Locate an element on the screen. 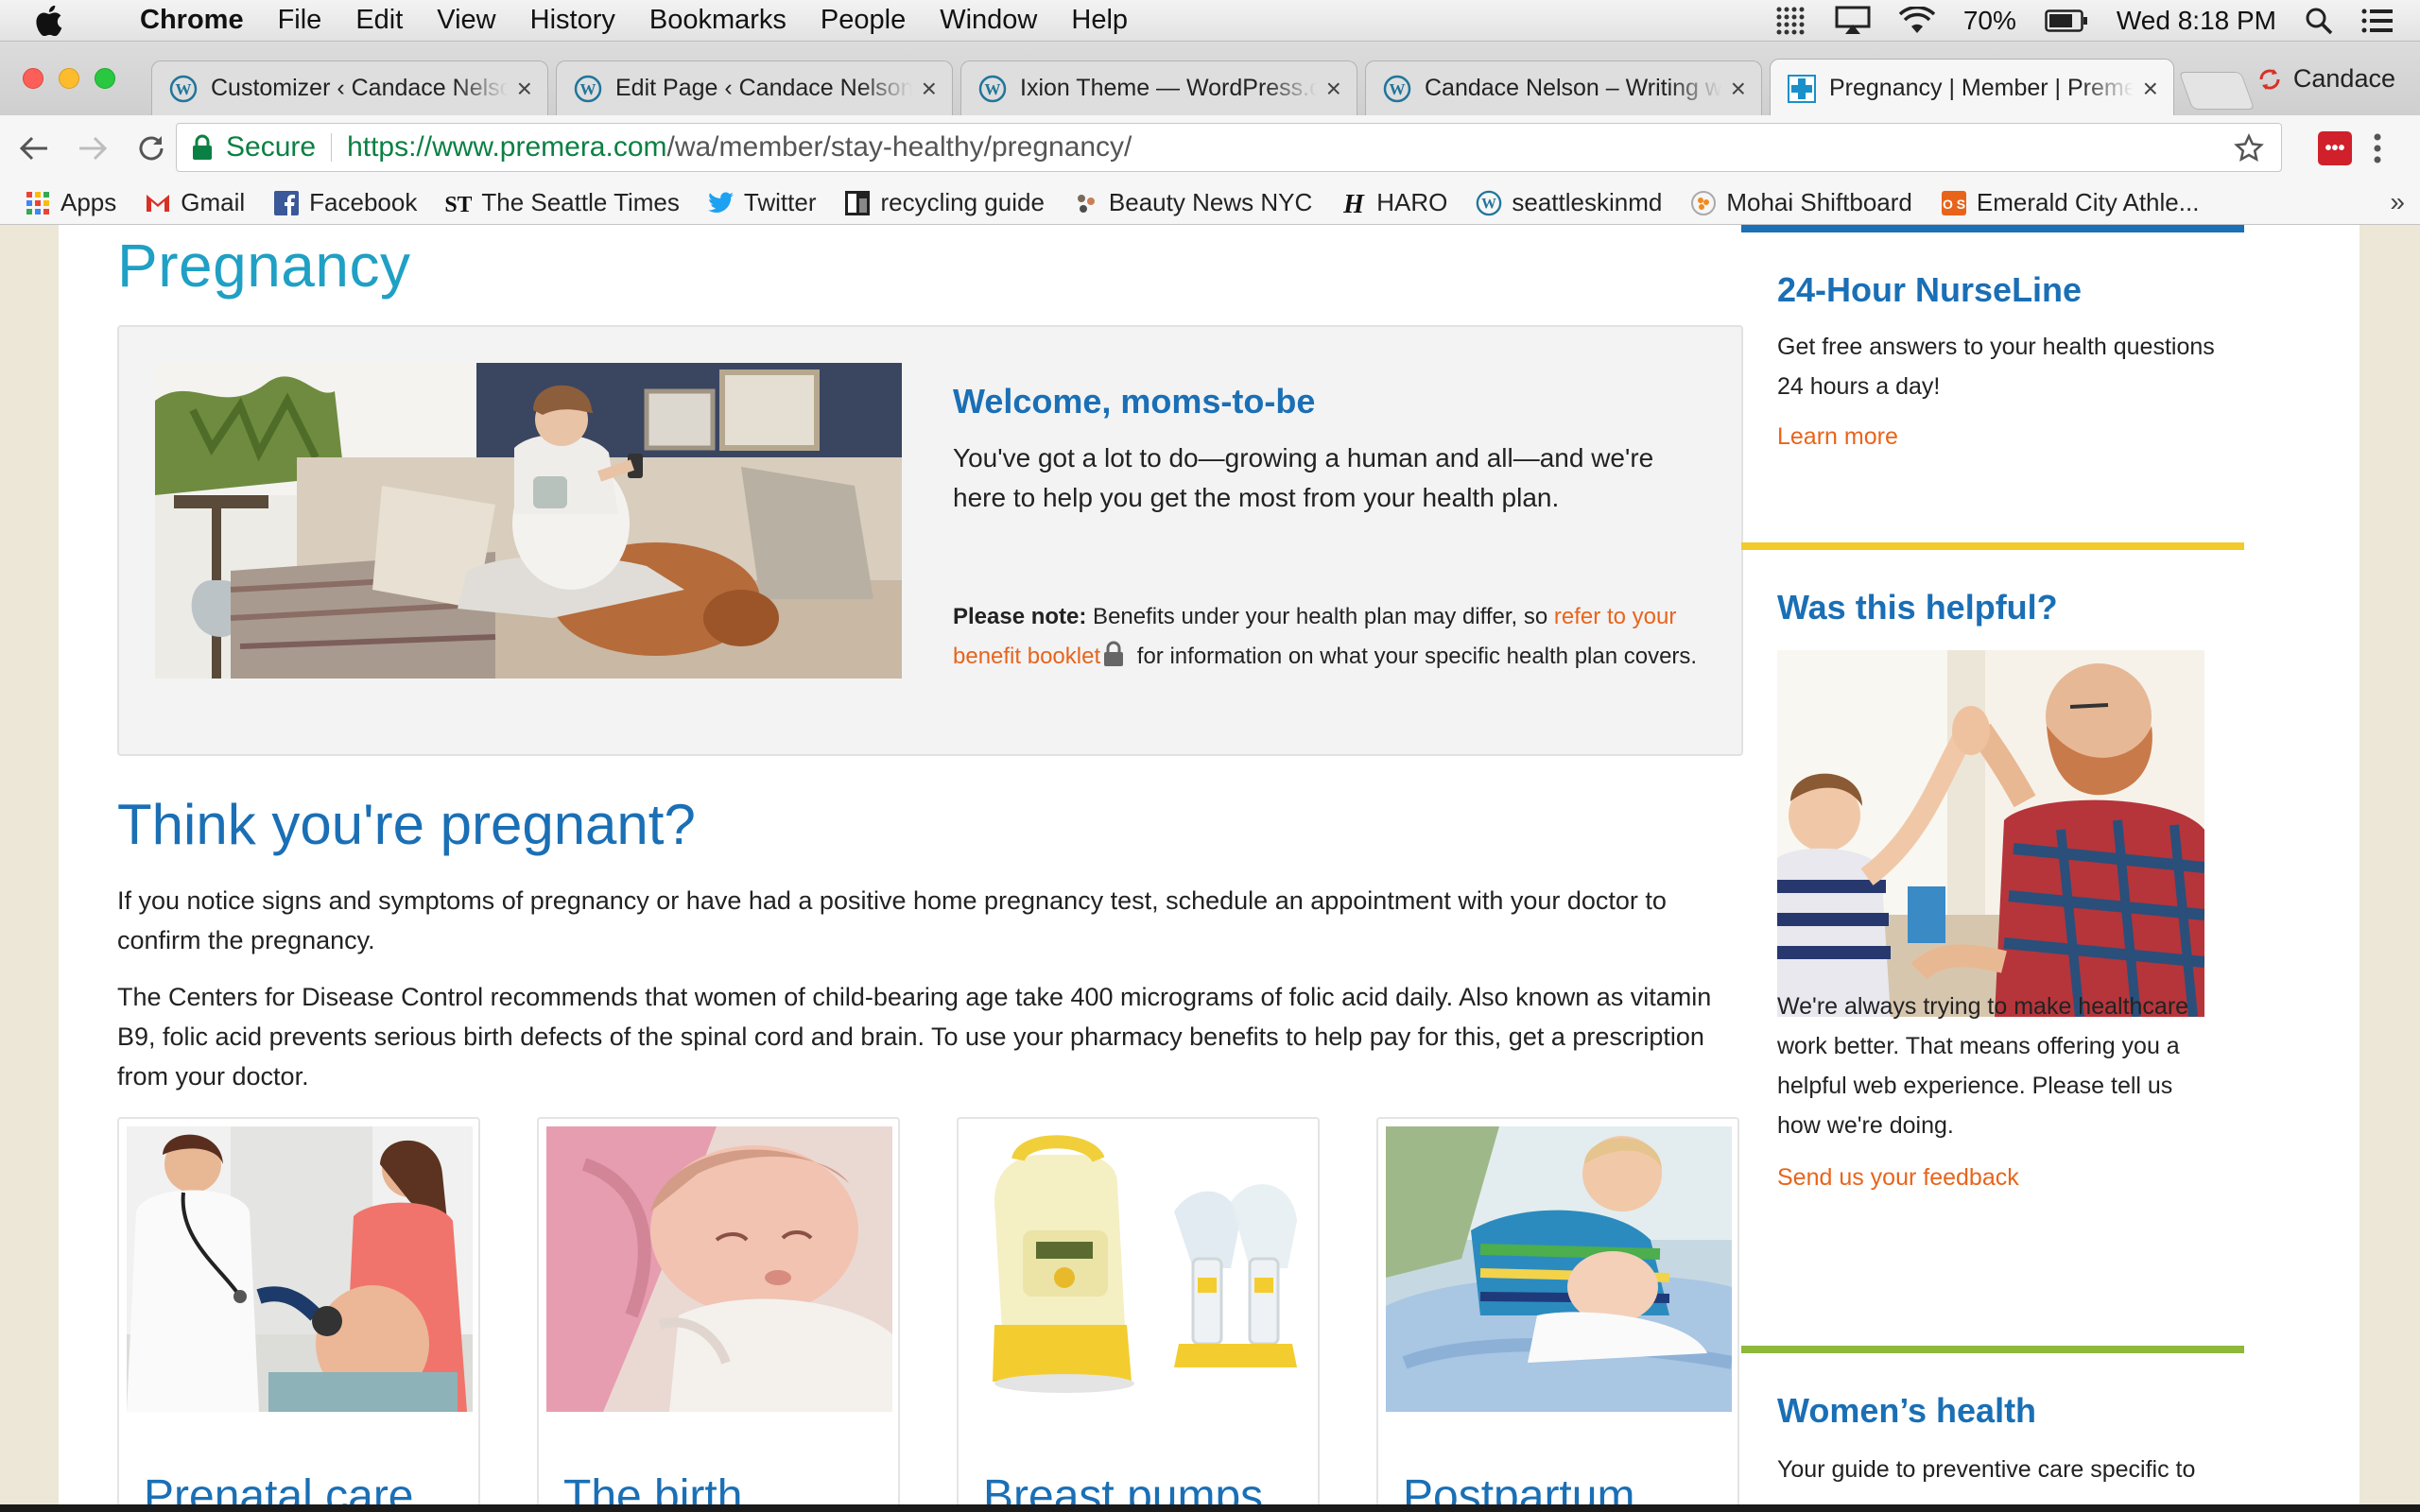 The image size is (2420, 1512). profile-name: Candace is located at coordinates (2343, 78).